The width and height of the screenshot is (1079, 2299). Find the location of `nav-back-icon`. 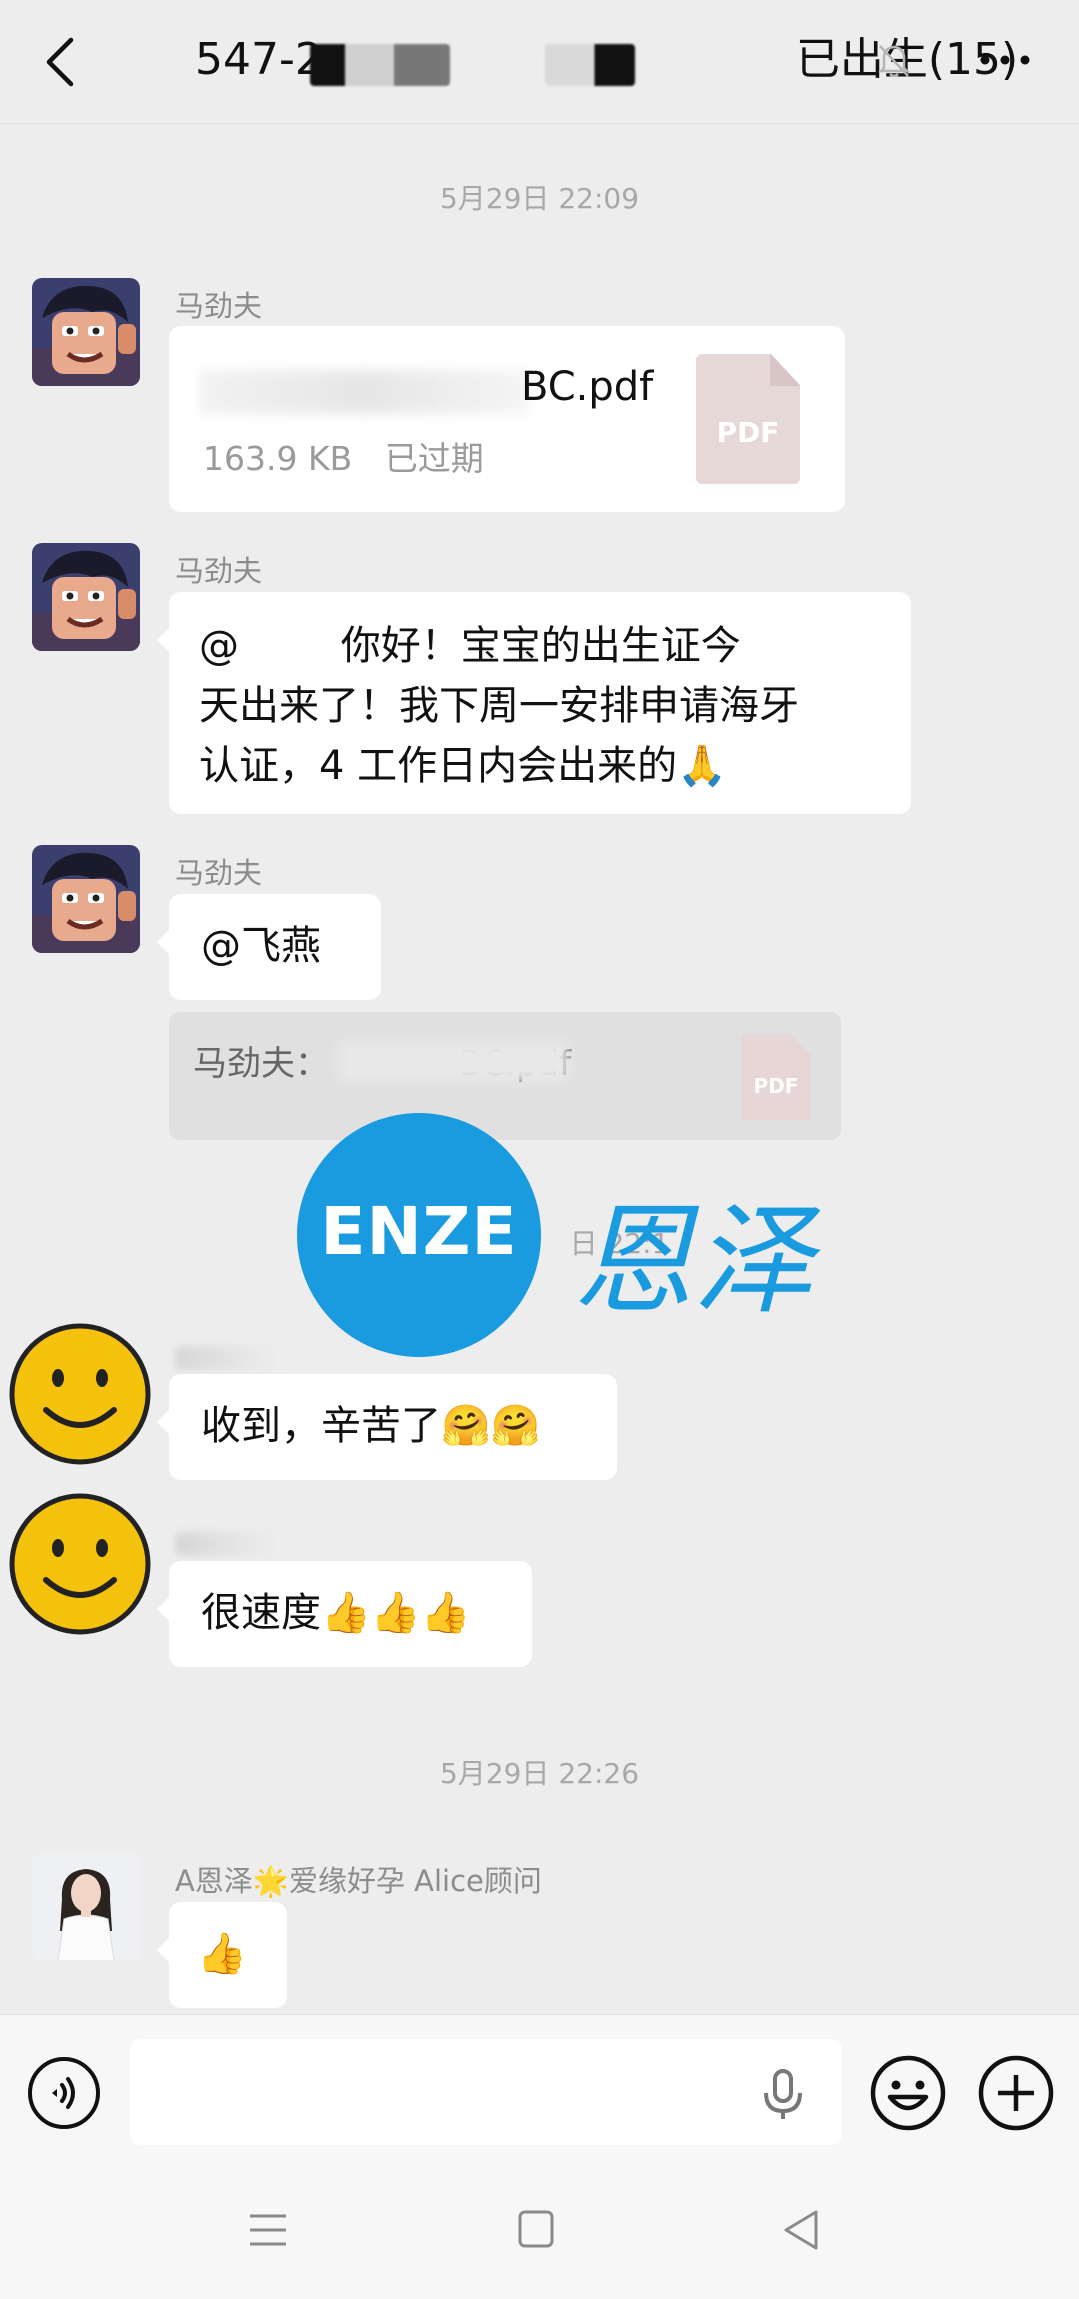

nav-back-icon is located at coordinates (802, 2230).